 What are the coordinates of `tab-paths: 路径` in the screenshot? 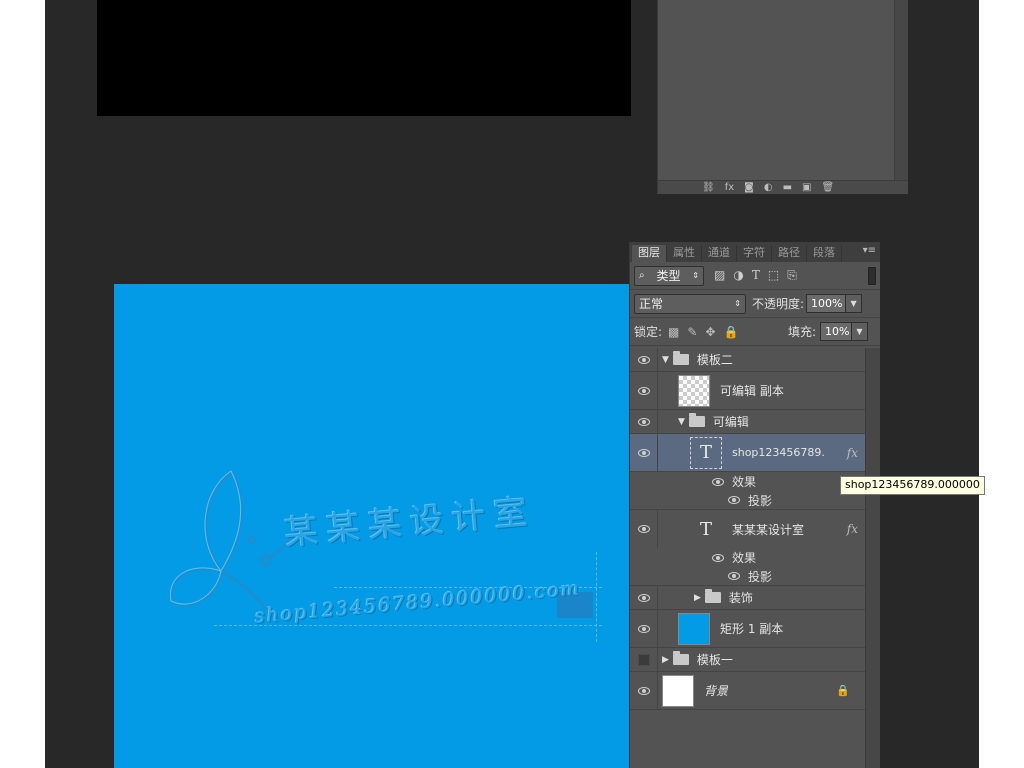 It's located at (789, 253).